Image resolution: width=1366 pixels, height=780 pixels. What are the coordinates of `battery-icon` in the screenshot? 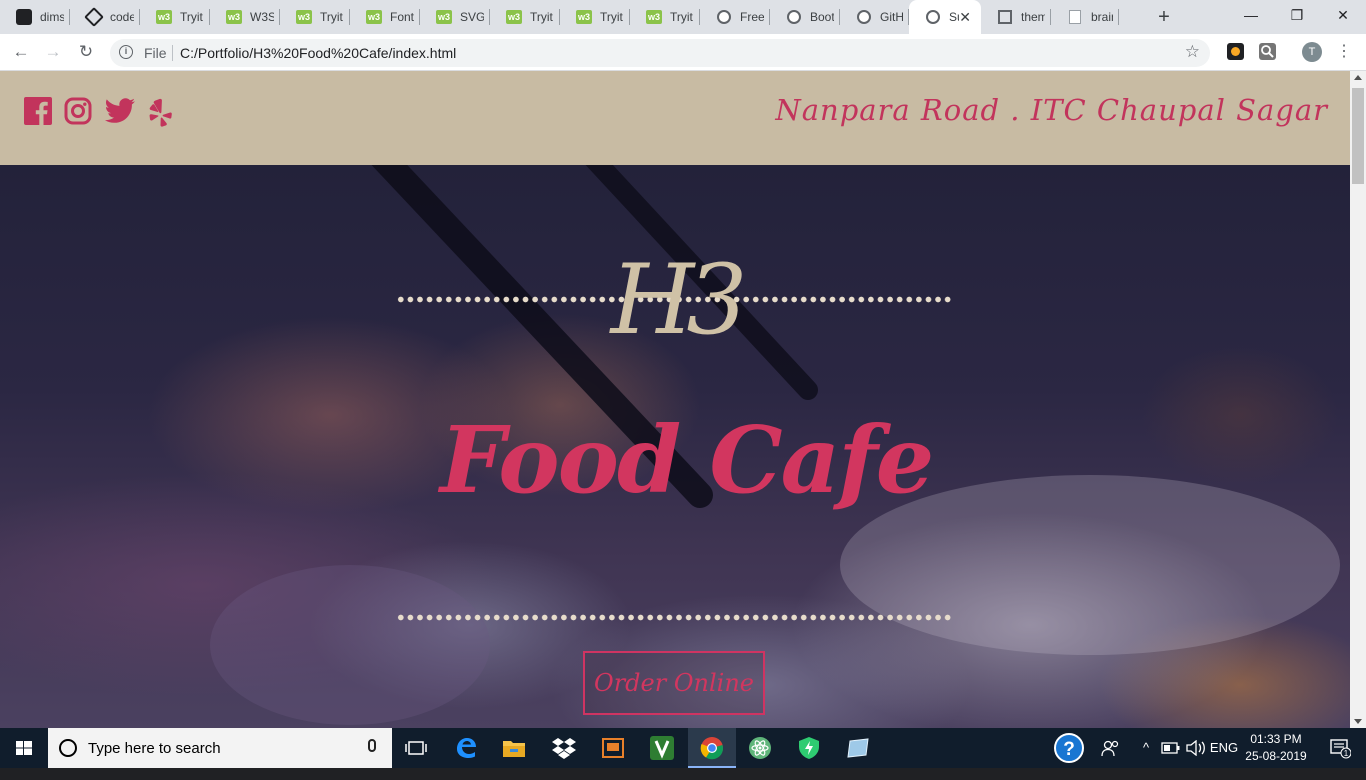 It's located at (1171, 748).